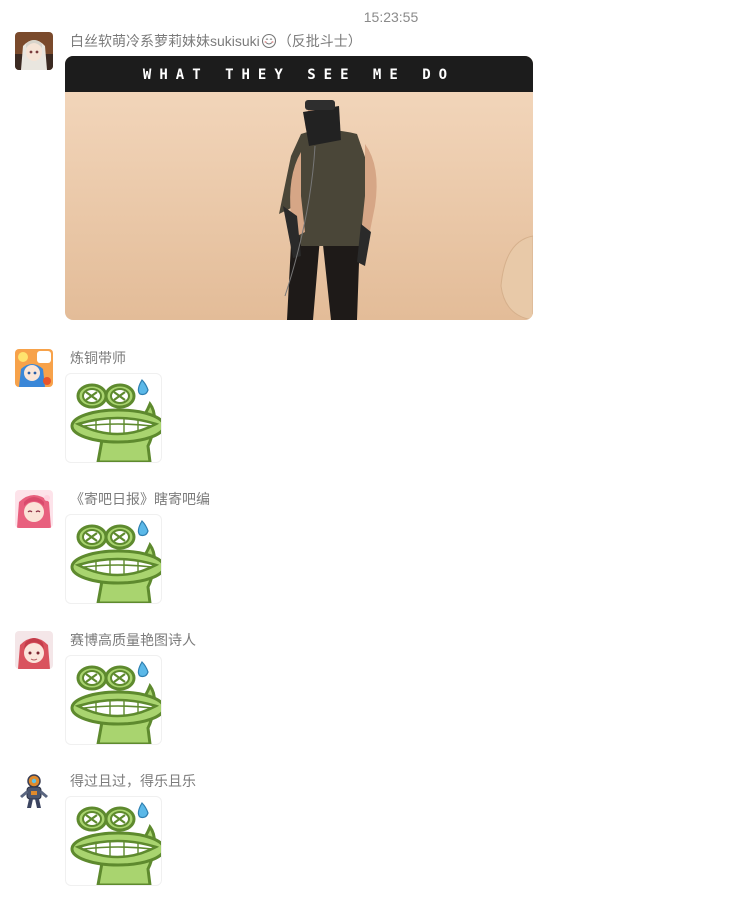 The height and width of the screenshot is (906, 729). What do you see at coordinates (98, 358) in the screenshot?
I see `sender-name: 炼铜带师` at bounding box center [98, 358].